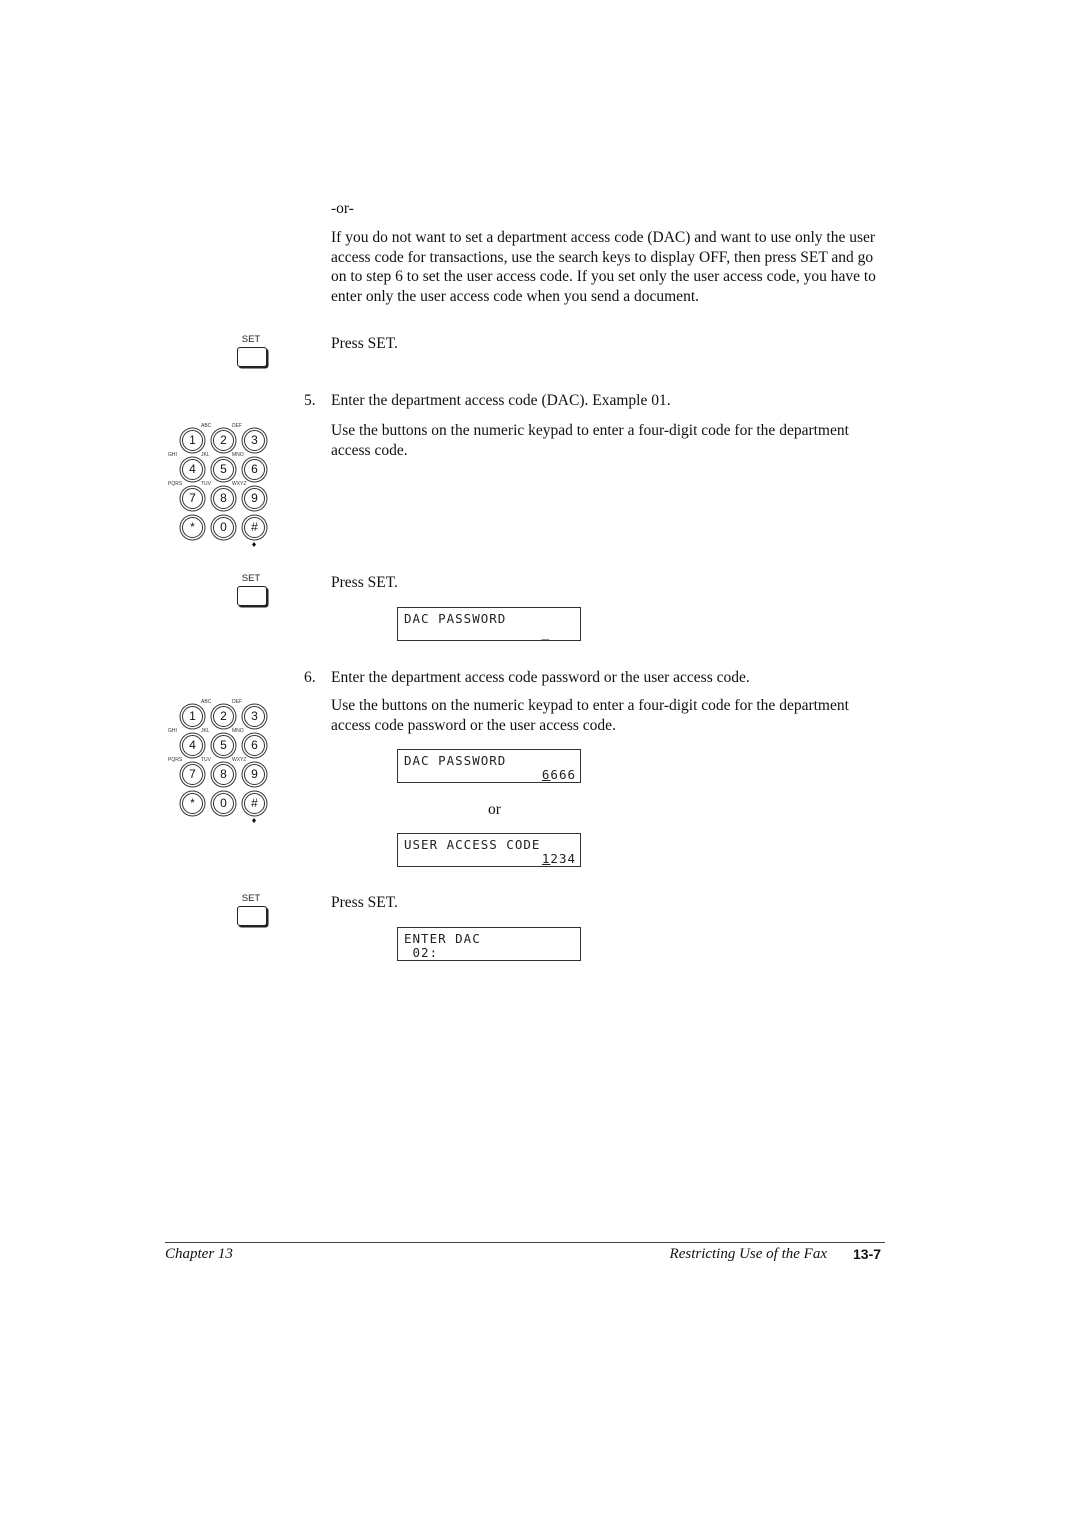 The image size is (1080, 1528). What do you see at coordinates (867, 1254) in the screenshot?
I see `footer-page-number: 13-7` at bounding box center [867, 1254].